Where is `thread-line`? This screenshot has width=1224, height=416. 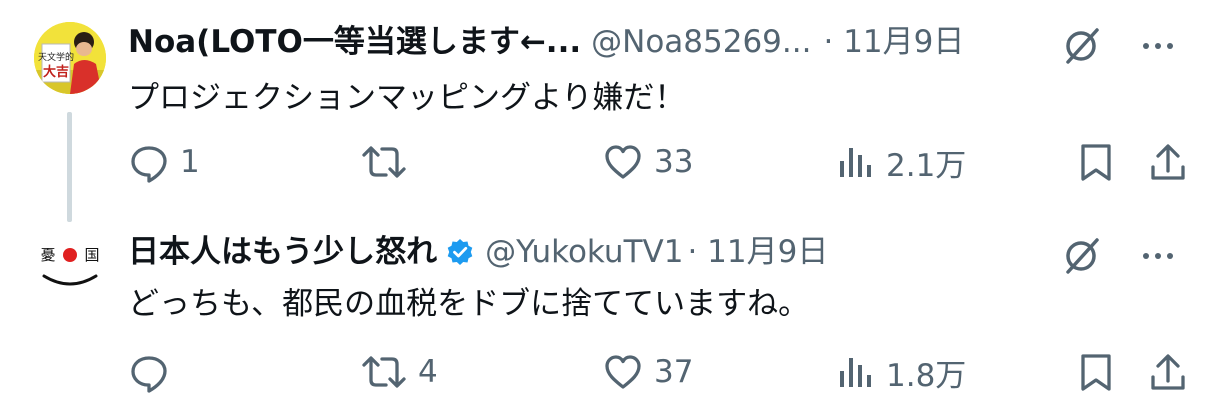
thread-line is located at coordinates (69, 167).